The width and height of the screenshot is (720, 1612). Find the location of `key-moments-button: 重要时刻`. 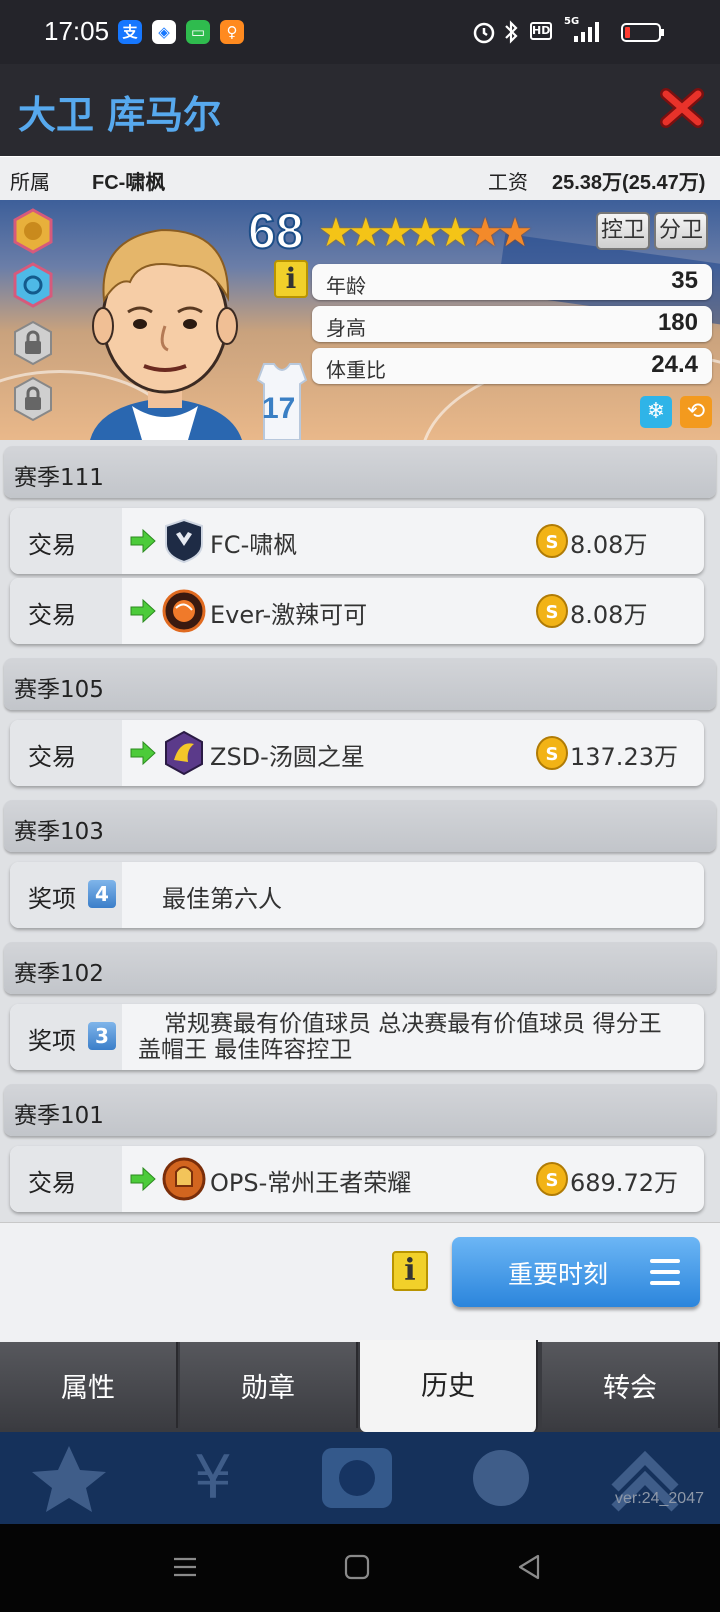

key-moments-button: 重要时刻 is located at coordinates (576, 1272).